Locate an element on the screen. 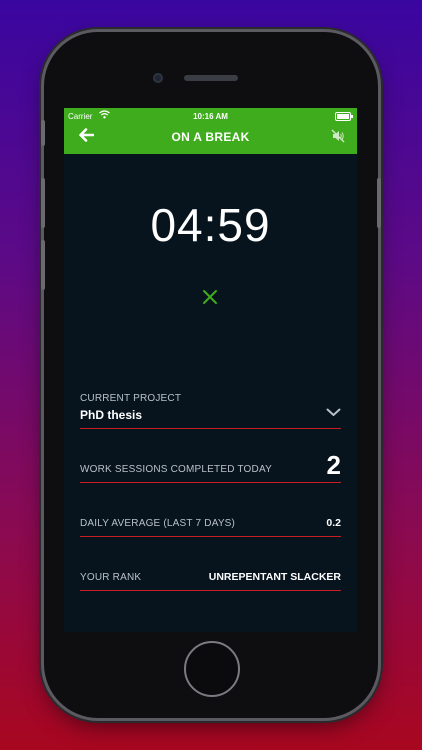 The width and height of the screenshot is (422, 750). status-bar: Carrier 10:16 AM is located at coordinates (210, 117).